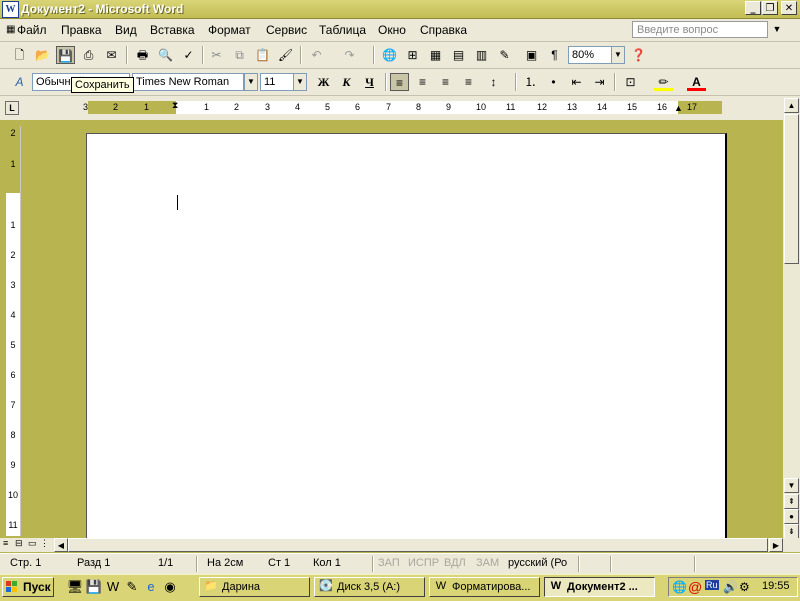  What do you see at coordinates (695, 587) in the screenshot?
I see `mail-agent-icon: @` at bounding box center [695, 587].